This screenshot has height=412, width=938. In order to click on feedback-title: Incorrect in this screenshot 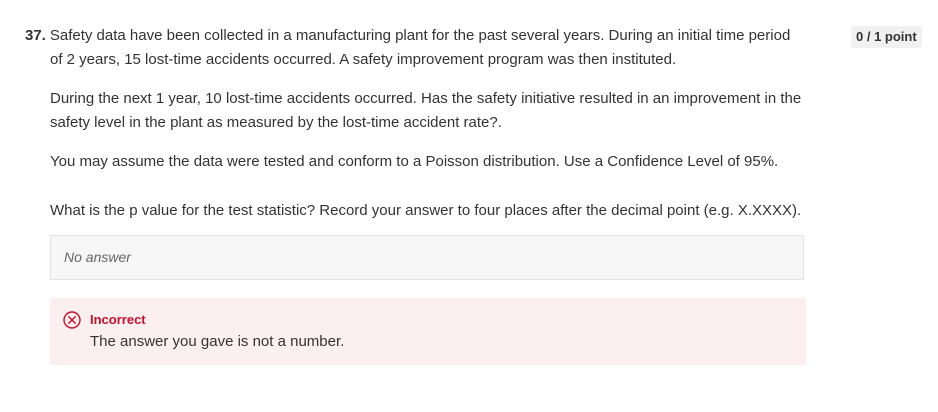, I will do `click(118, 319)`.